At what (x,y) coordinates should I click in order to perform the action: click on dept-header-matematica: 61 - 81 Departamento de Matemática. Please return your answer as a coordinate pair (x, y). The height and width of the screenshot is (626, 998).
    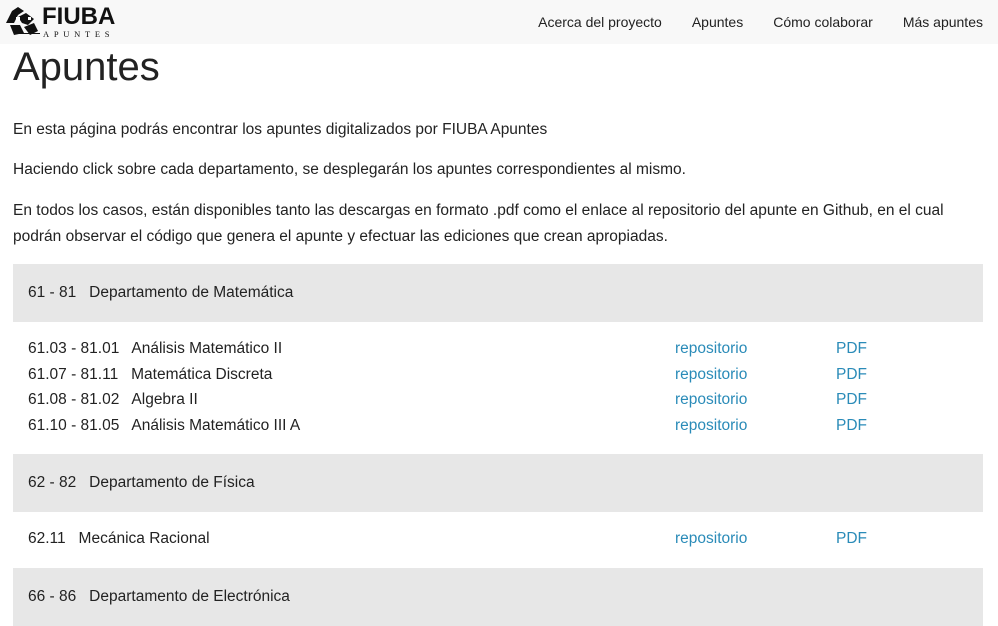
    Looking at the image, I should click on (498, 293).